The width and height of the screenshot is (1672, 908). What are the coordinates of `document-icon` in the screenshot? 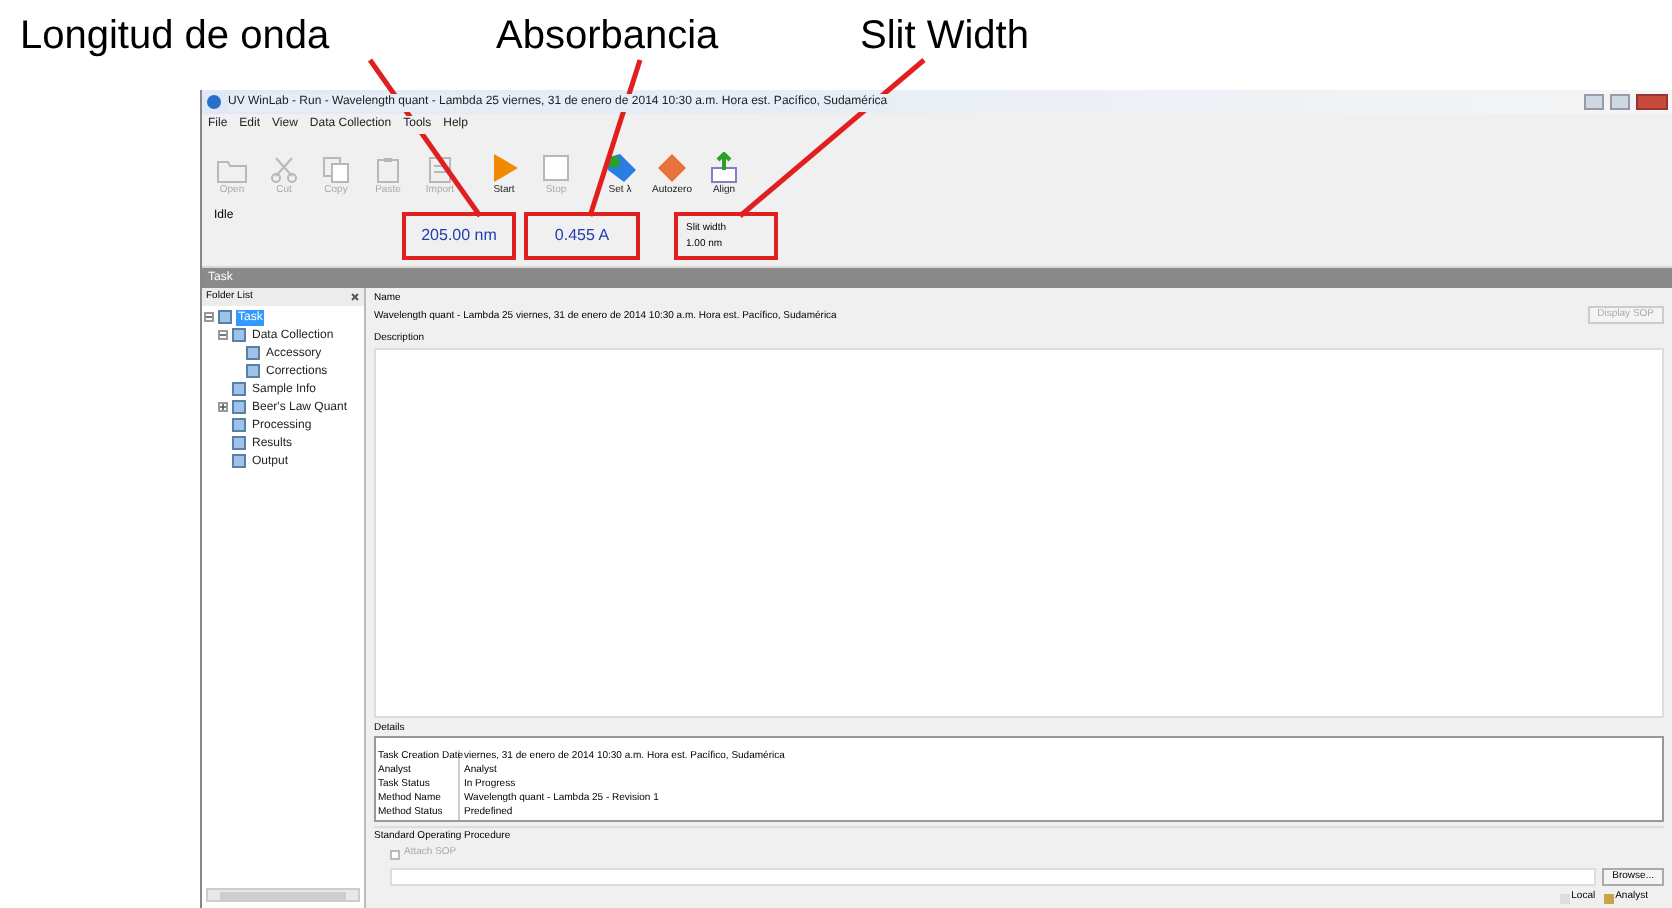 It's located at (440, 170).